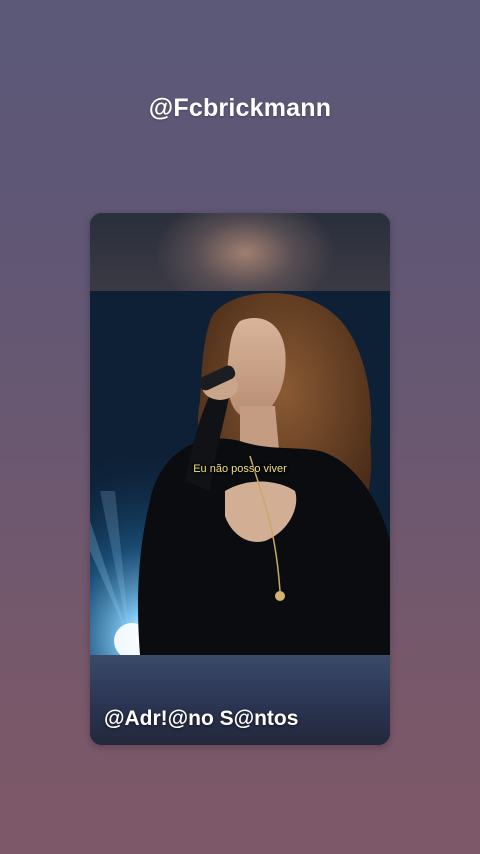 Image resolution: width=480 pixels, height=854 pixels. Describe the element at coordinates (240, 700) in the screenshot. I see `video-bottom-blur` at that location.